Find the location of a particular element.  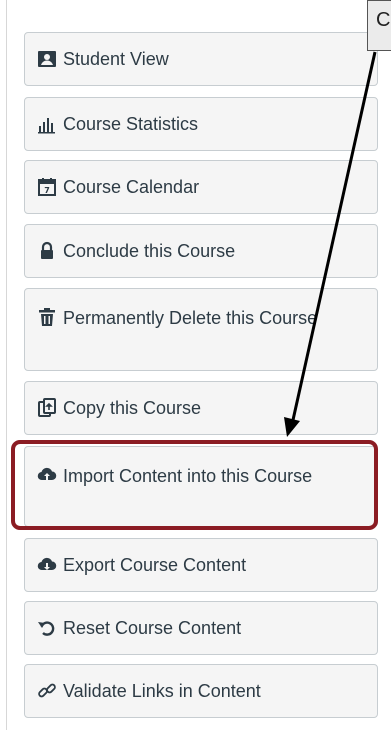

annotation-arrow is located at coordinates (330, 244).